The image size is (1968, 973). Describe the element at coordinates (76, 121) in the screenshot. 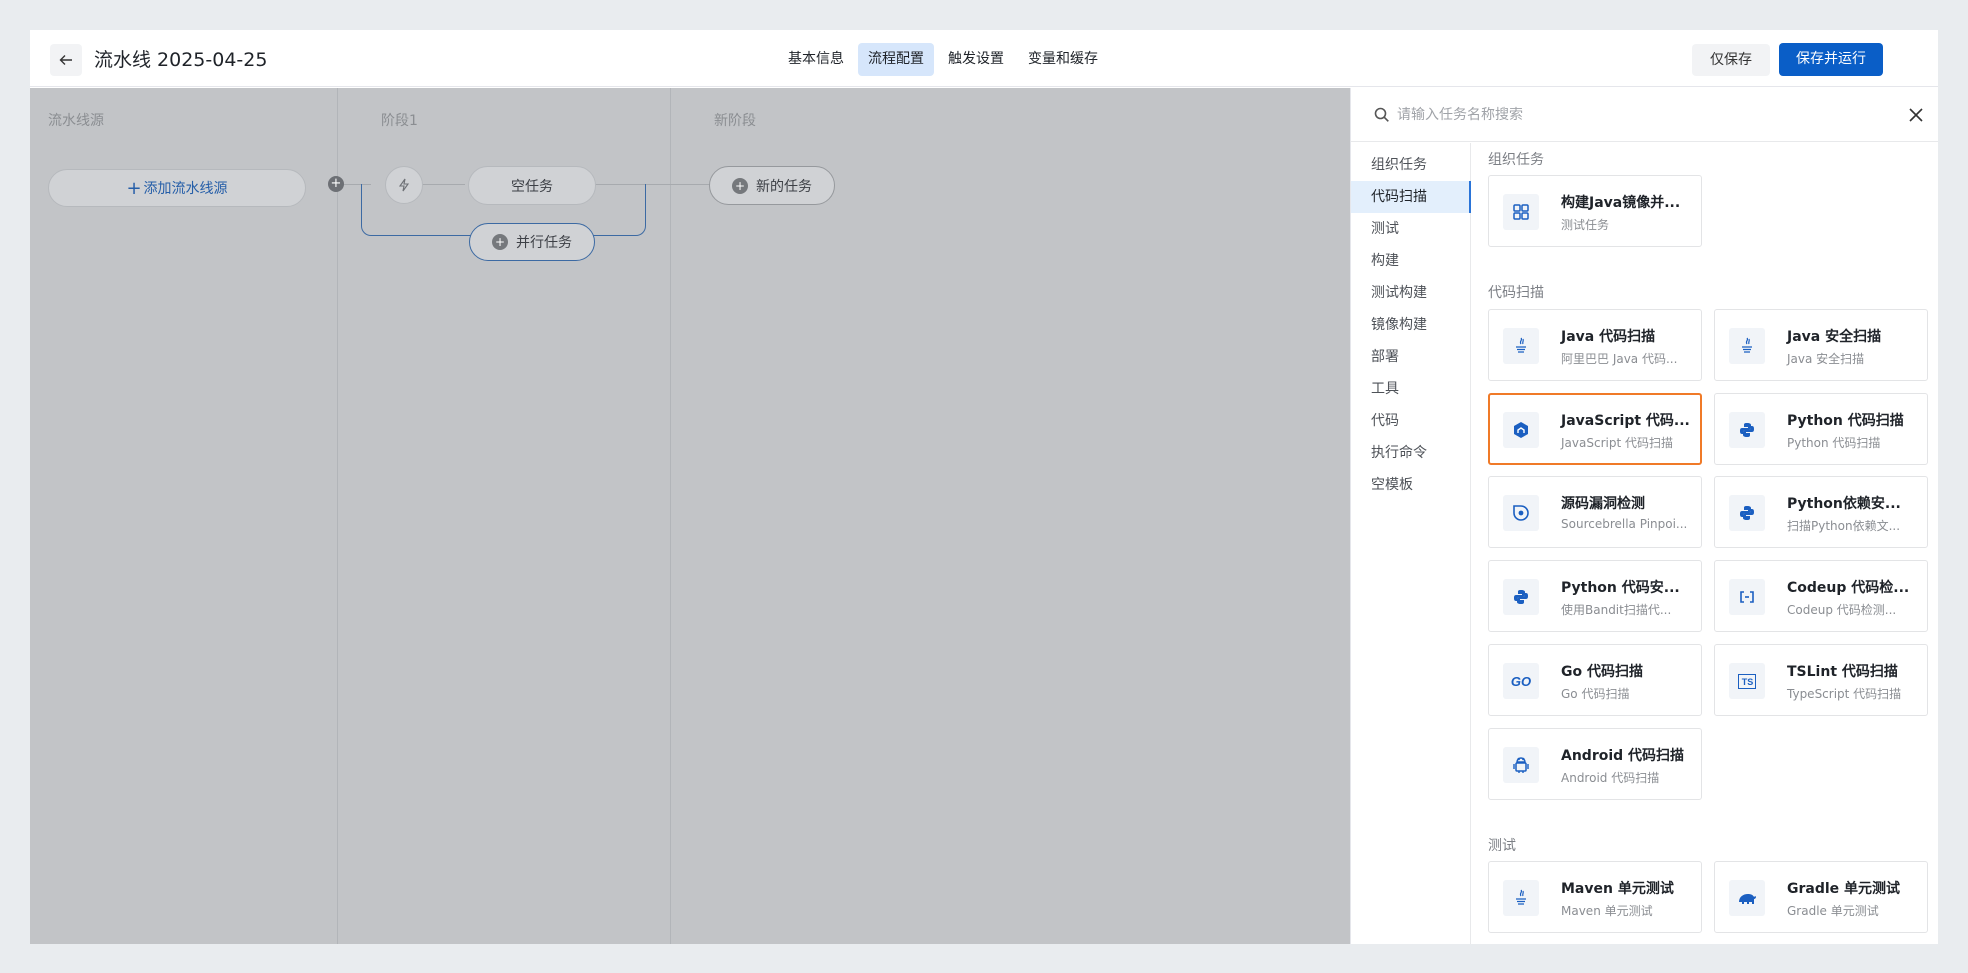

I see `stage-title: 流水线源` at that location.